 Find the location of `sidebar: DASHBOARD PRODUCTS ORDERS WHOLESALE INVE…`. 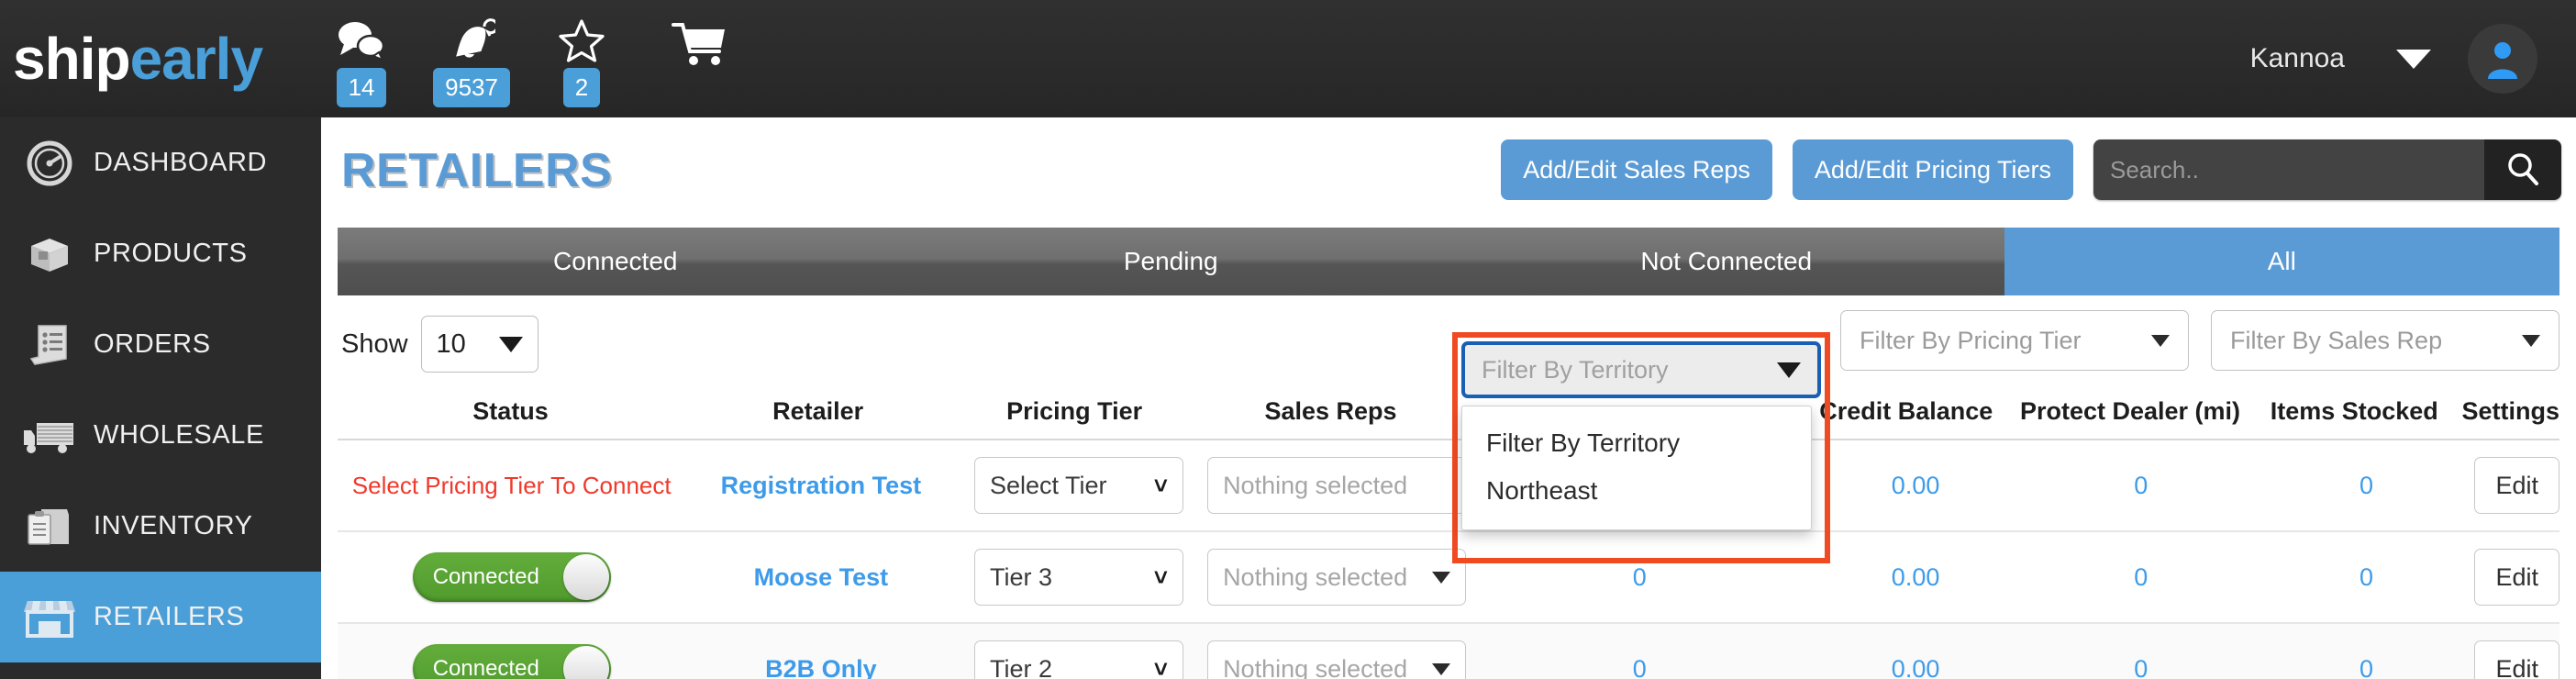

sidebar: DASHBOARD PRODUCTS ORDERS WHOLESALE INVE… is located at coordinates (160, 398).